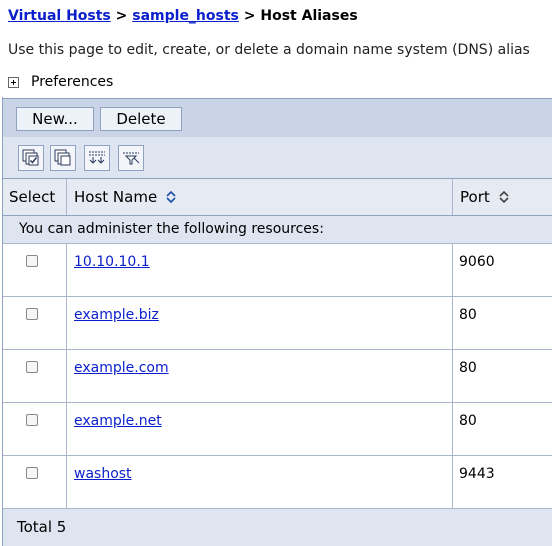 This screenshot has height=546, width=552. I want to click on table-row: example.net 80, so click(277, 429).